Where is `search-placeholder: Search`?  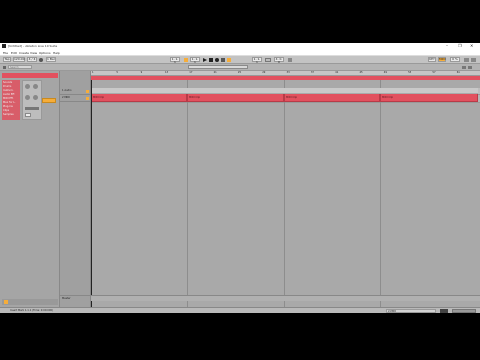 search-placeholder: Search is located at coordinates (14, 67).